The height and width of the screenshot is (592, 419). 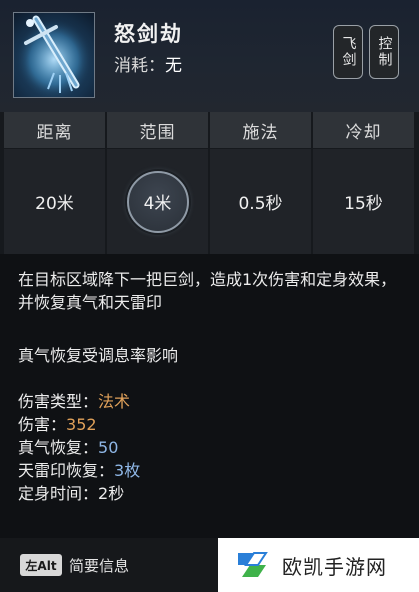 I want to click on tag-flying-sword: 飞剑, so click(x=348, y=52).